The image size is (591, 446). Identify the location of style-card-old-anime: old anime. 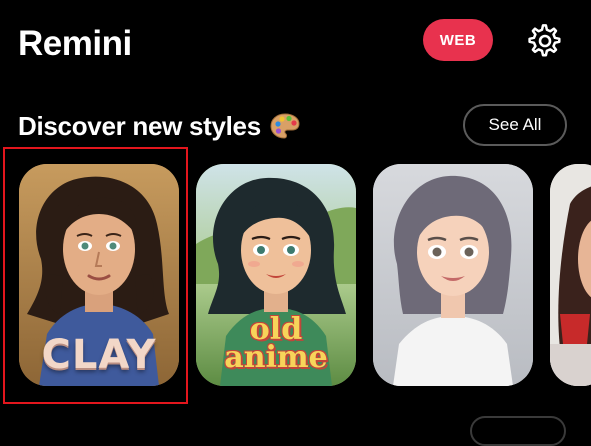
(276, 275).